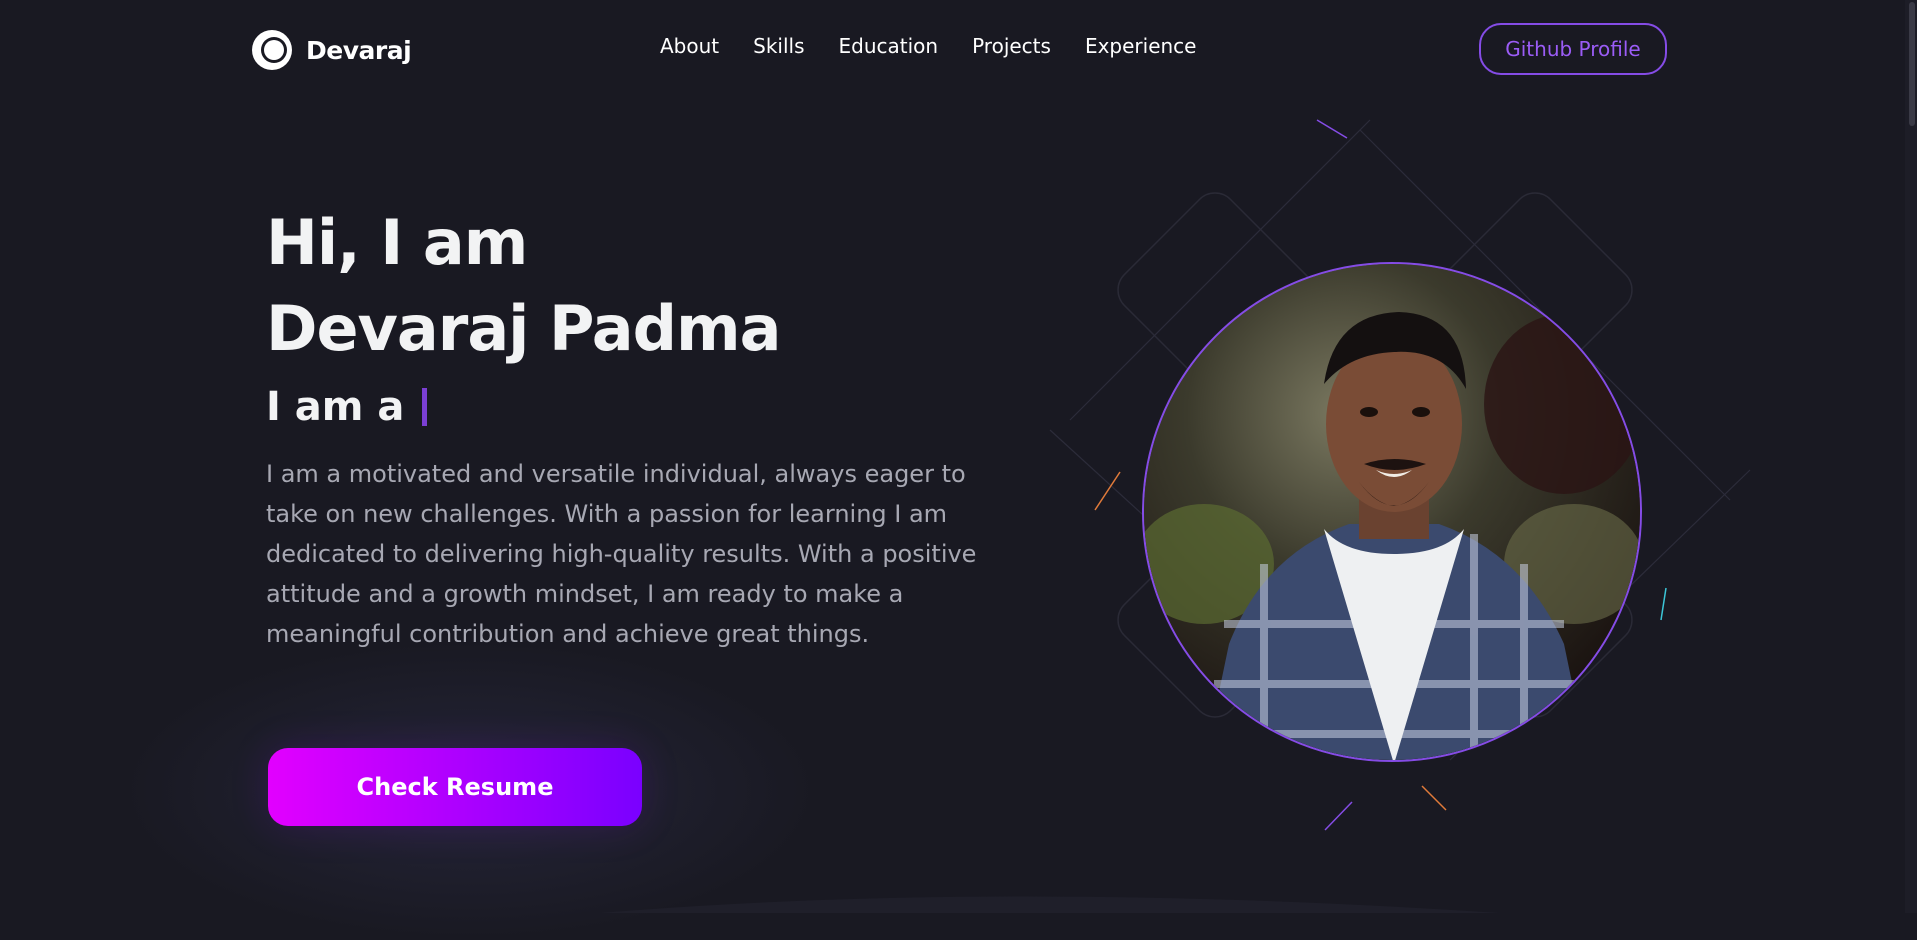 The image size is (1917, 940). I want to click on profile-photo-illustration, so click(1392, 512).